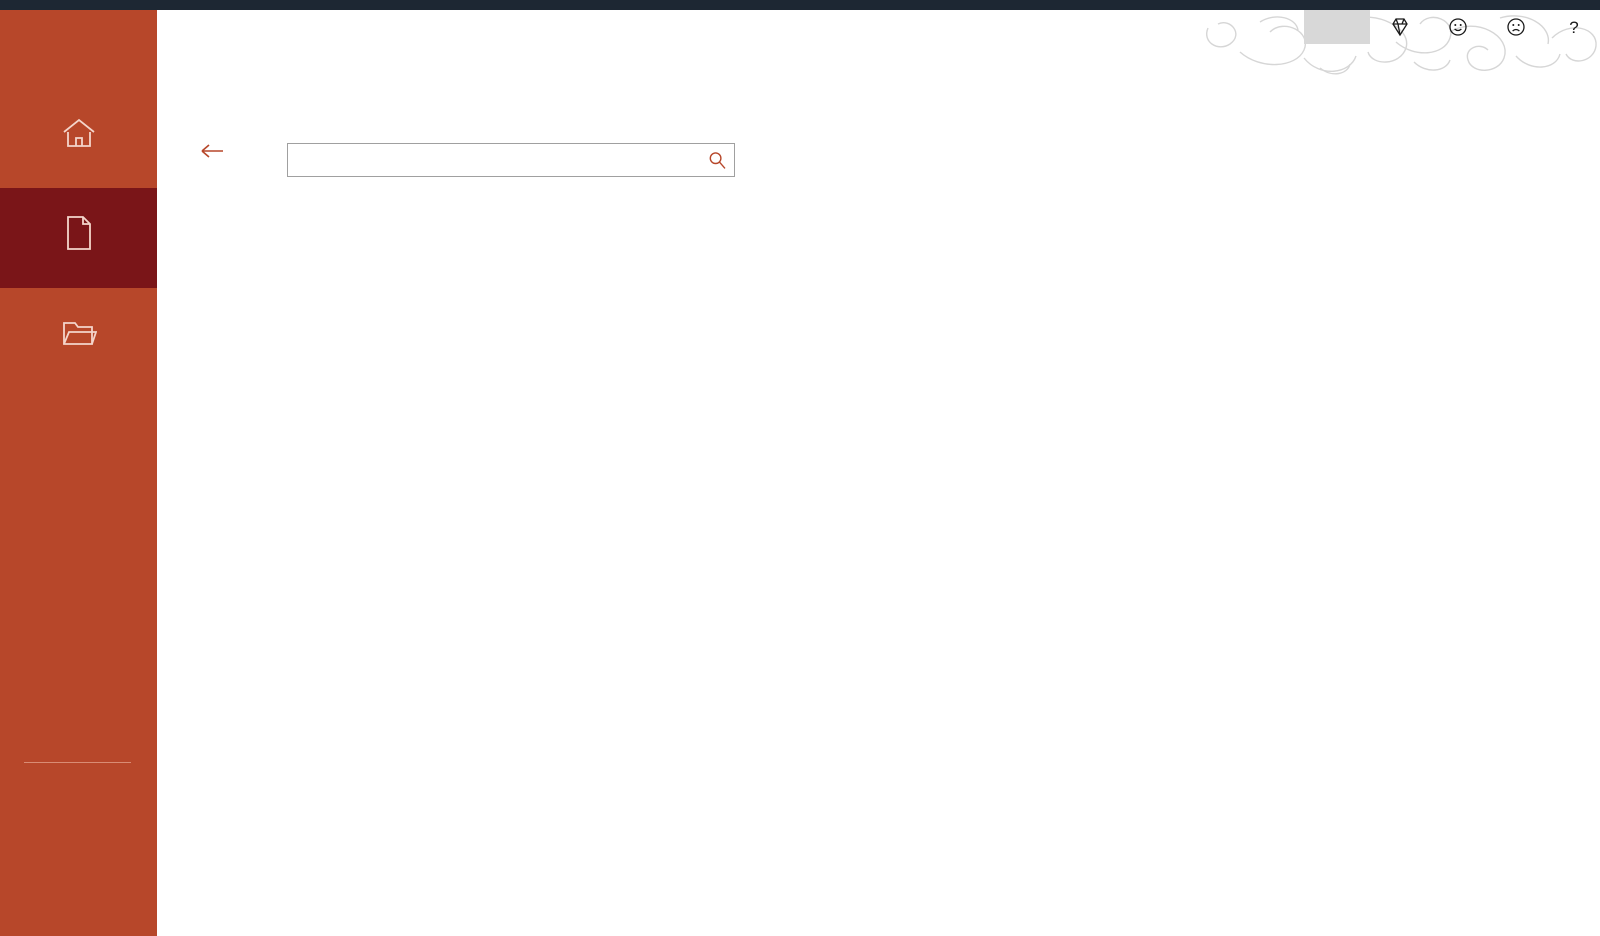 The width and height of the screenshot is (1600, 936). Describe the element at coordinates (78, 132) in the screenshot. I see `home-icon` at that location.